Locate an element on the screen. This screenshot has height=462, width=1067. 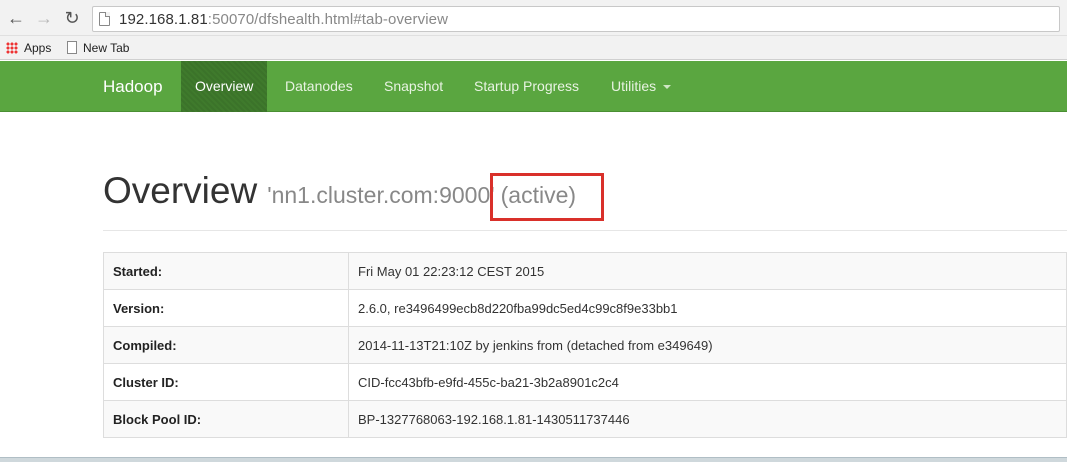
row-value: Fri May 01 22:23:12 CEST 2015 is located at coordinates (707, 271).